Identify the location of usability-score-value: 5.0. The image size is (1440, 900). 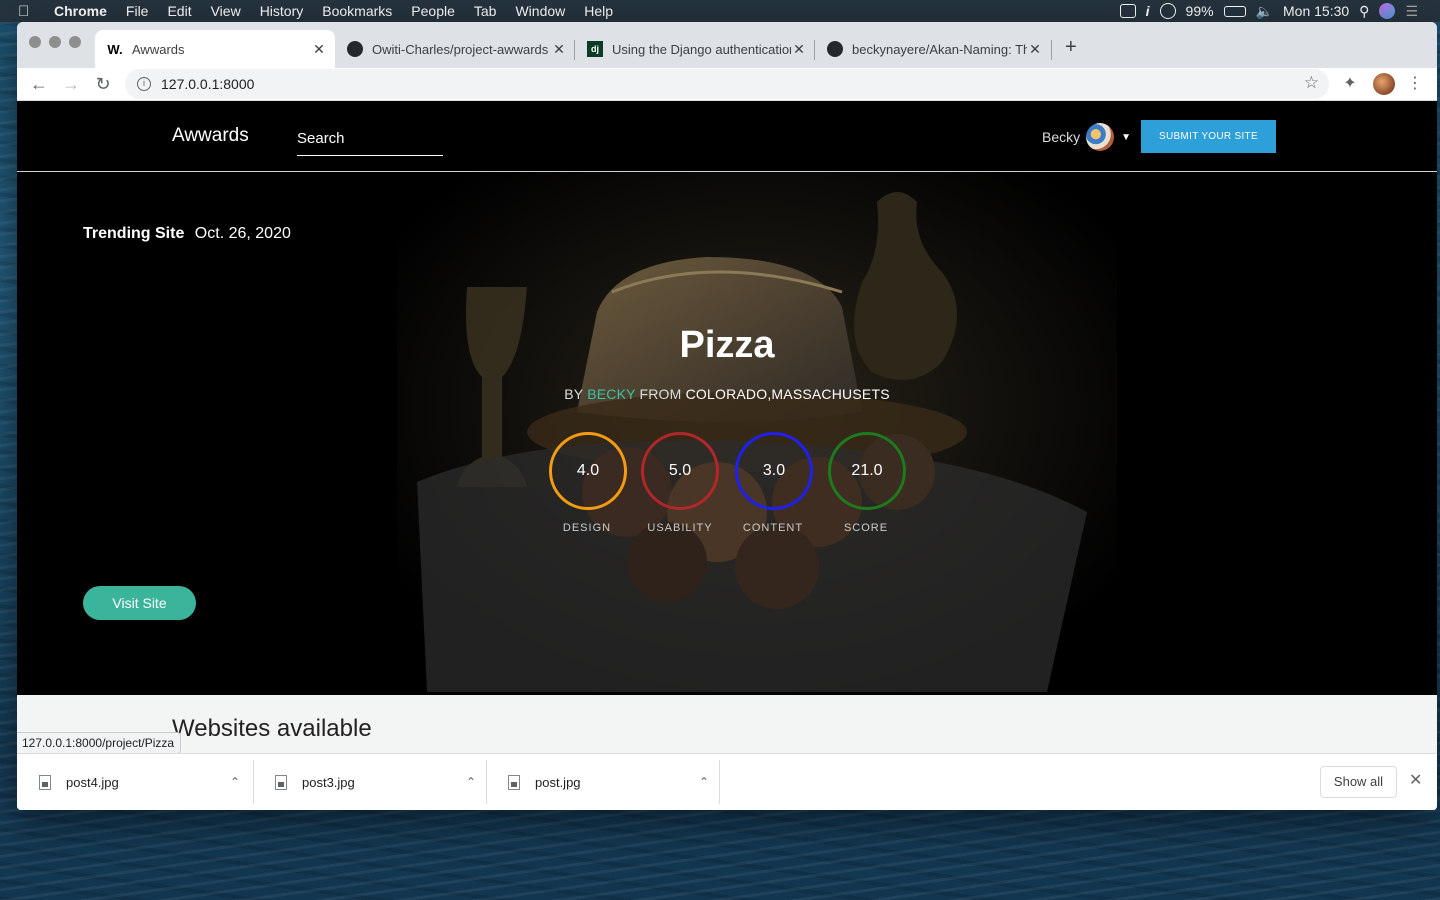
(680, 470).